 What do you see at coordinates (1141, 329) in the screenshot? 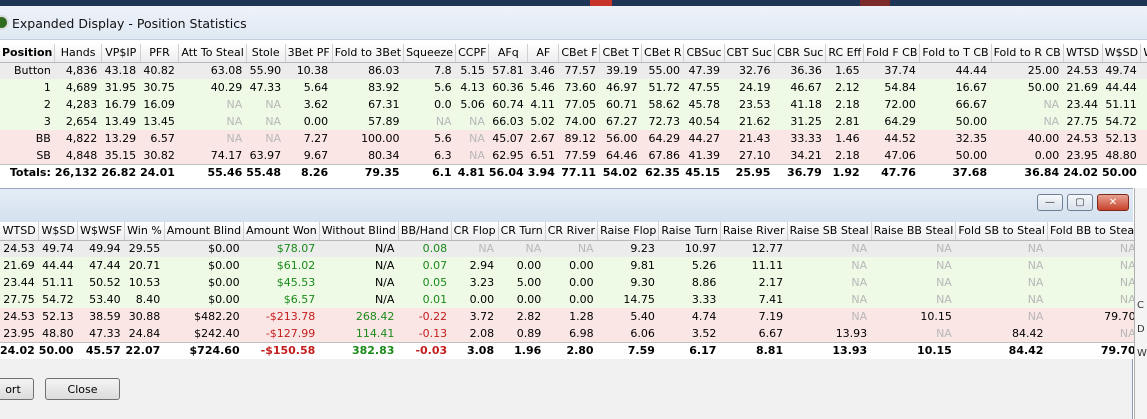
I see `edge-char-2: D` at bounding box center [1141, 329].